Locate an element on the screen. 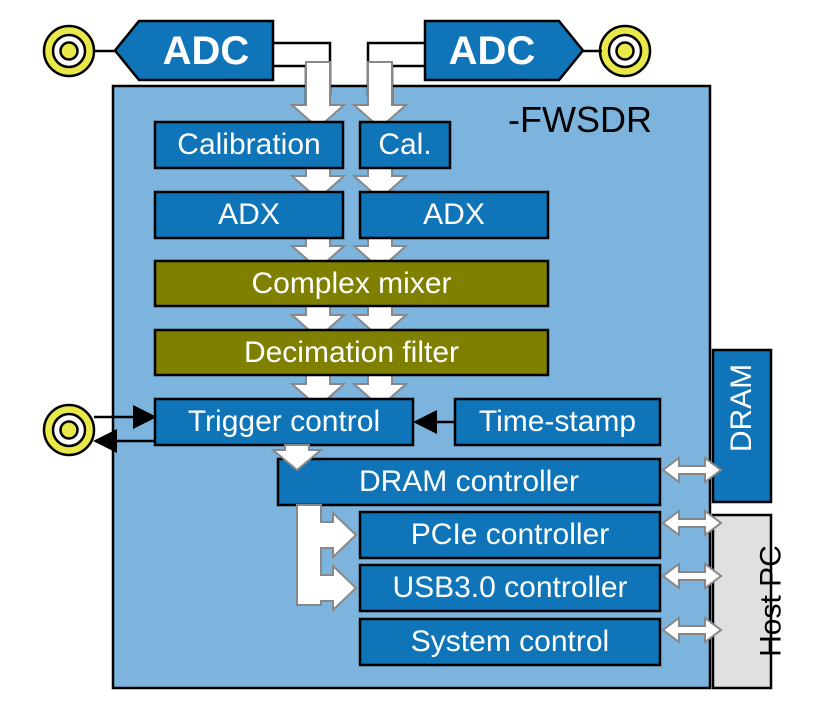  dram-controller-block is located at coordinates (469, 482).